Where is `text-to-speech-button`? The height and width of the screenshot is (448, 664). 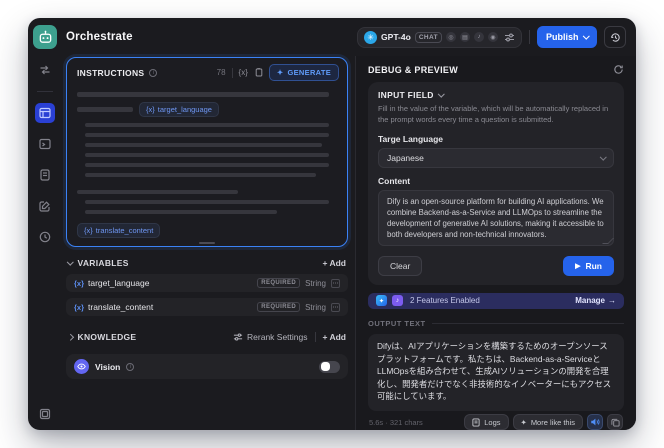
text-to-speech-button is located at coordinates (595, 422).